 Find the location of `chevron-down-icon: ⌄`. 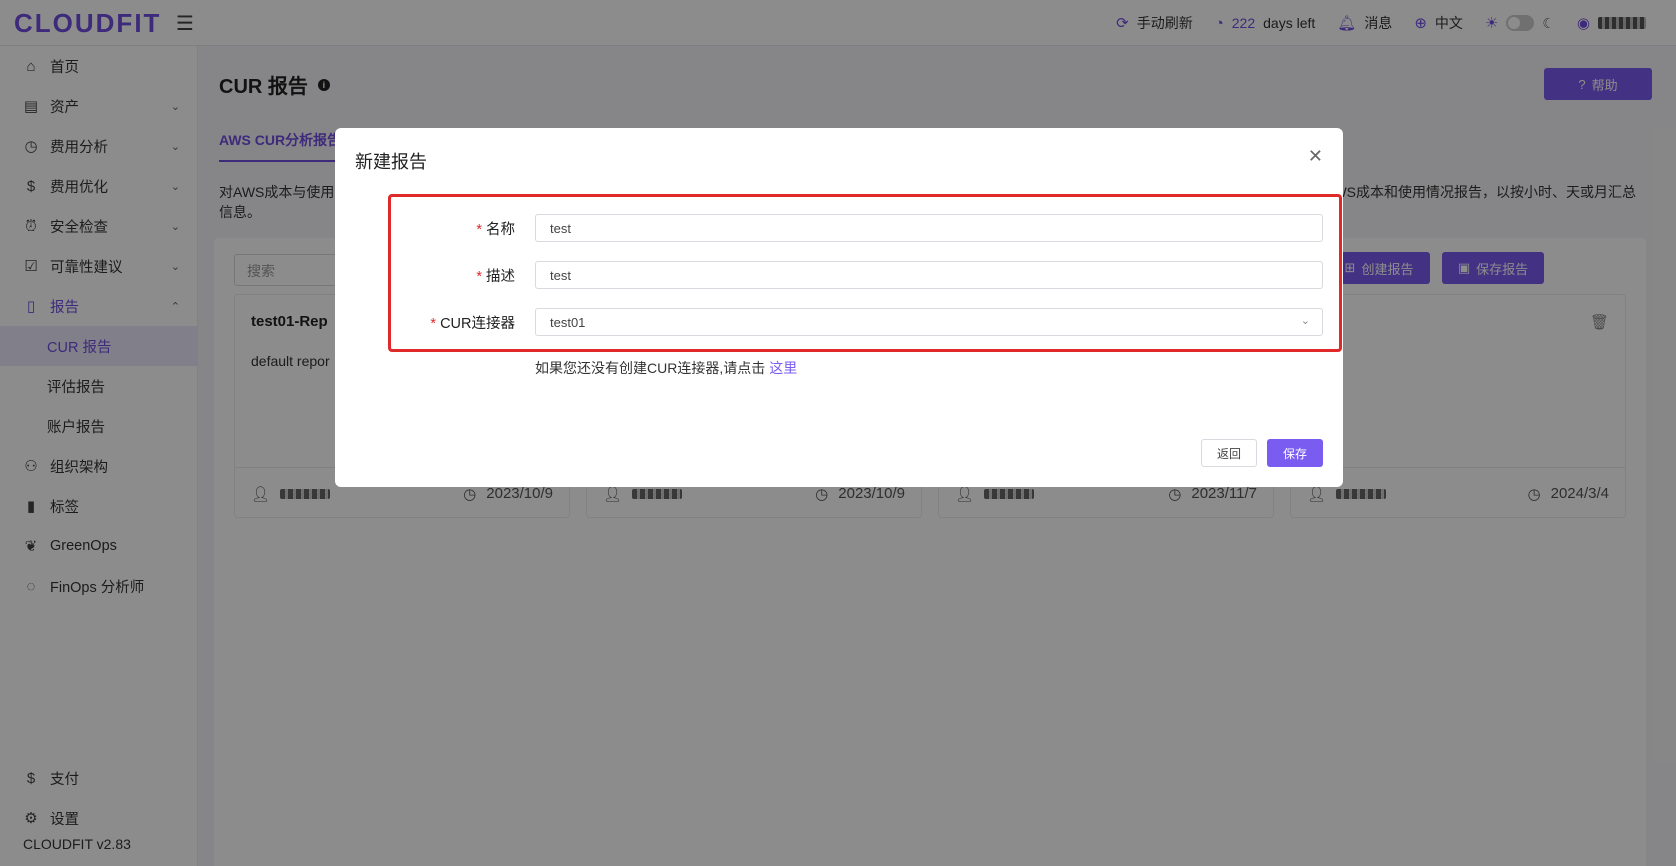

chevron-down-icon: ⌄ is located at coordinates (1305, 321).